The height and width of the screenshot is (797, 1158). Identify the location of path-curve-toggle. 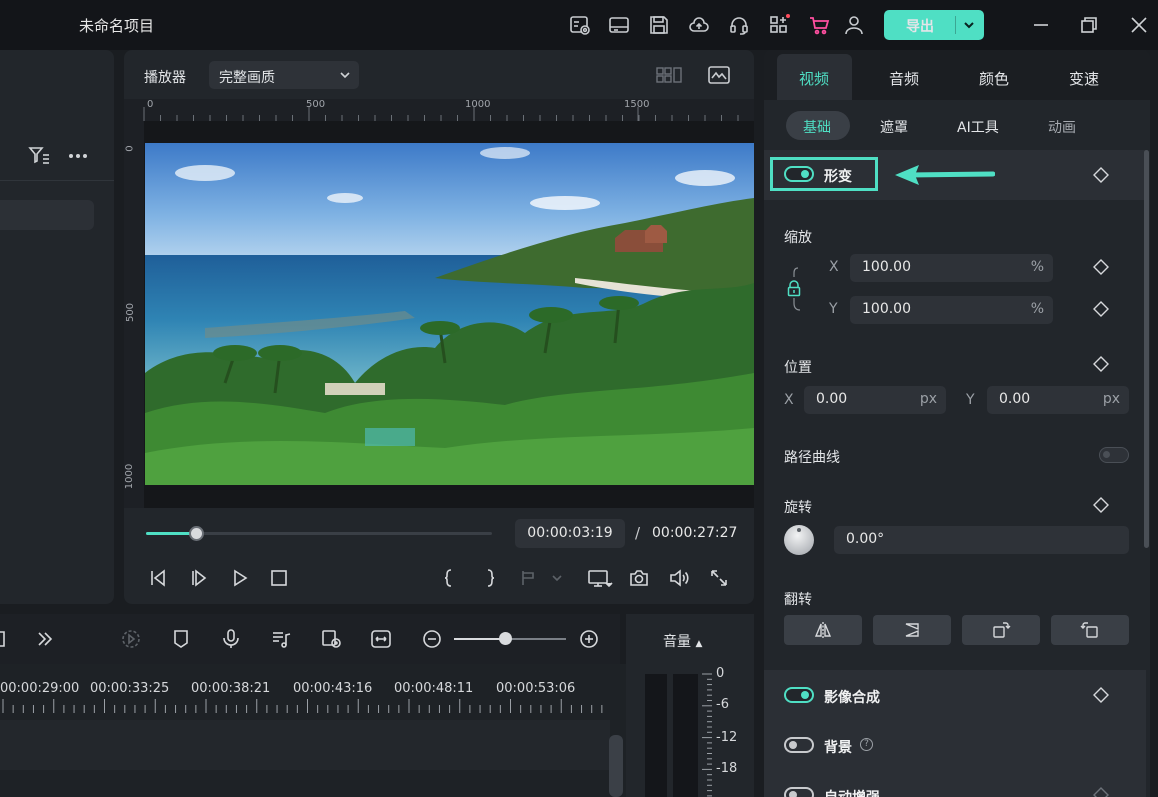
(1114, 455).